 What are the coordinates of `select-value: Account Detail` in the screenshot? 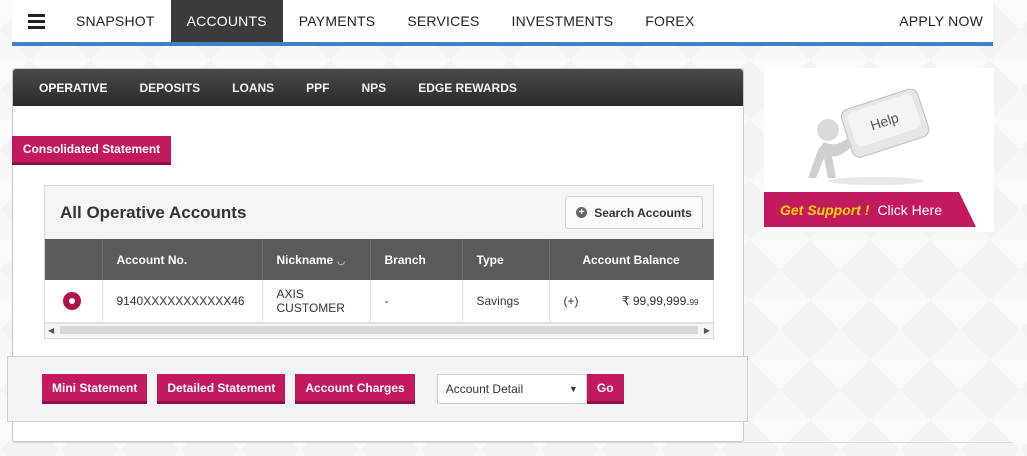 It's located at (484, 389).